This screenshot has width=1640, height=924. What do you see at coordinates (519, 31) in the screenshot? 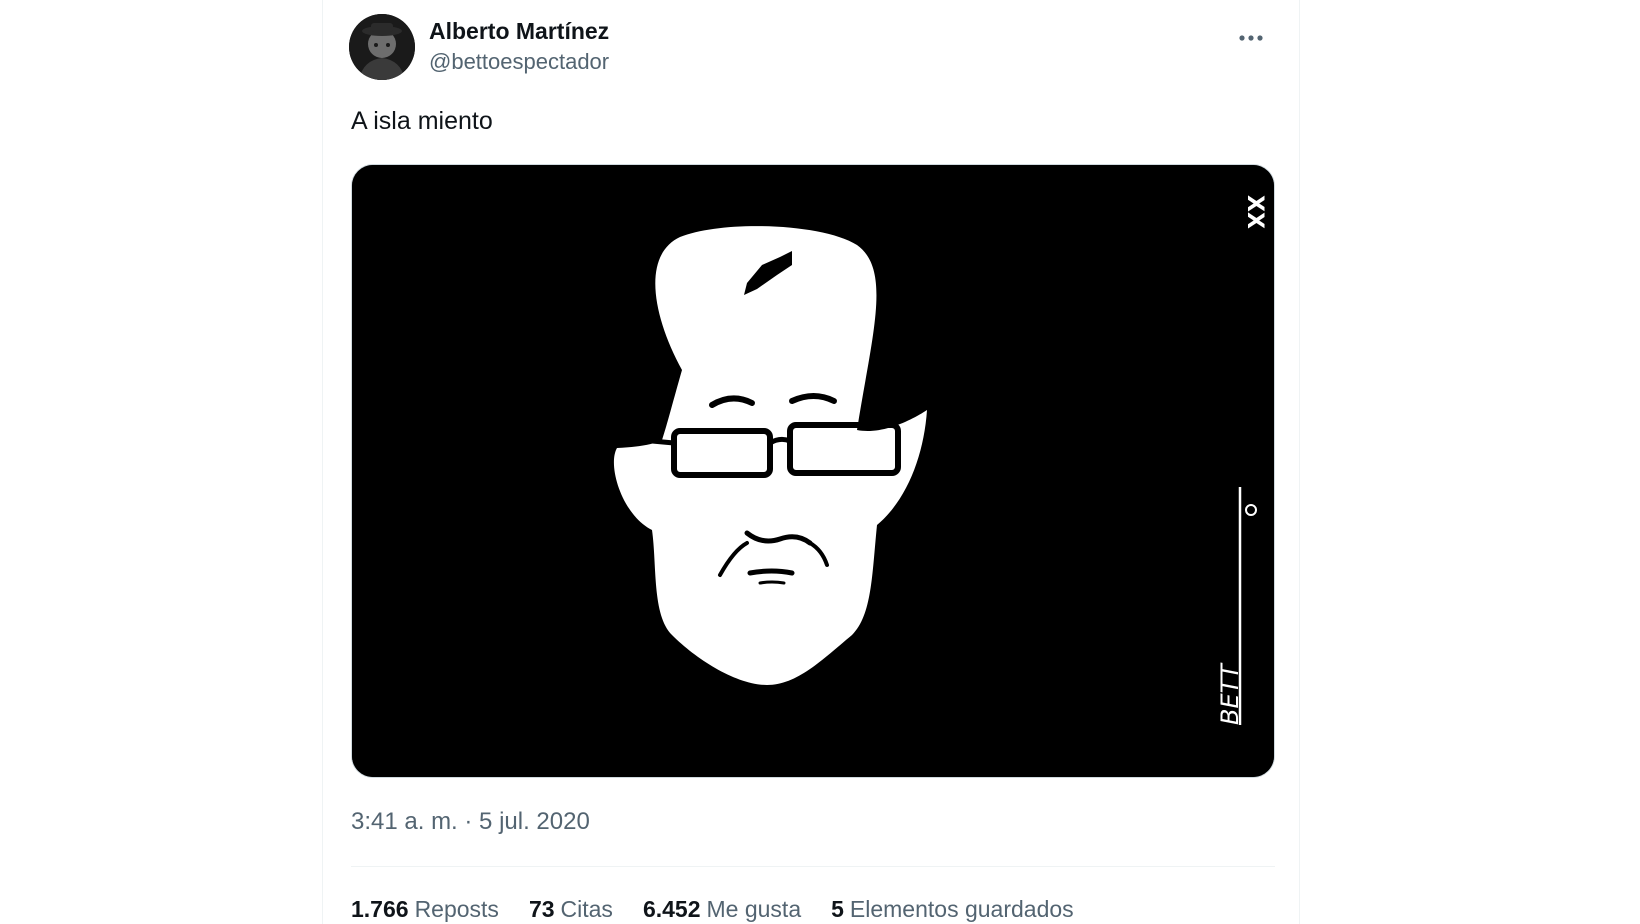
I see `display-name: Alberto Martínez` at bounding box center [519, 31].